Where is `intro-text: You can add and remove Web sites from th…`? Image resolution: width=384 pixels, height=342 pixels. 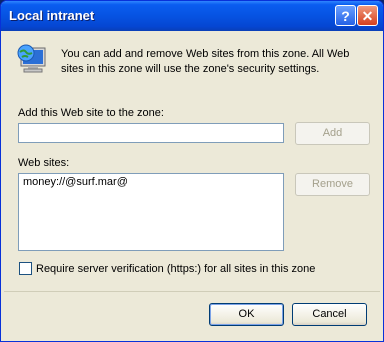 intro-text: You can add and remove Web sites from th… is located at coordinates (205, 61).